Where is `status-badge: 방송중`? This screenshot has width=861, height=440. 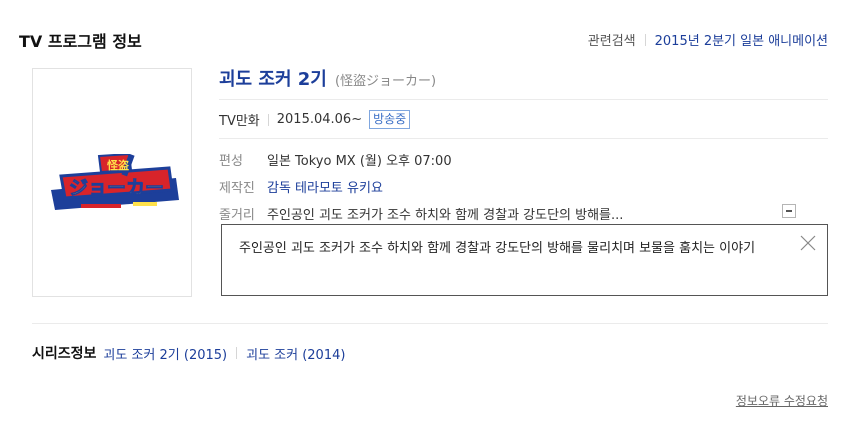 status-badge: 방송중 is located at coordinates (390, 119).